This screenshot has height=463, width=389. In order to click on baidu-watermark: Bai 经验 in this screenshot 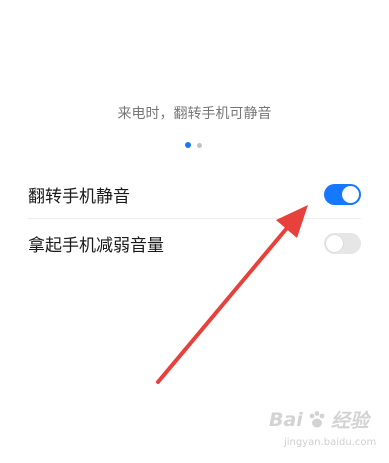, I will do `click(319, 419)`.